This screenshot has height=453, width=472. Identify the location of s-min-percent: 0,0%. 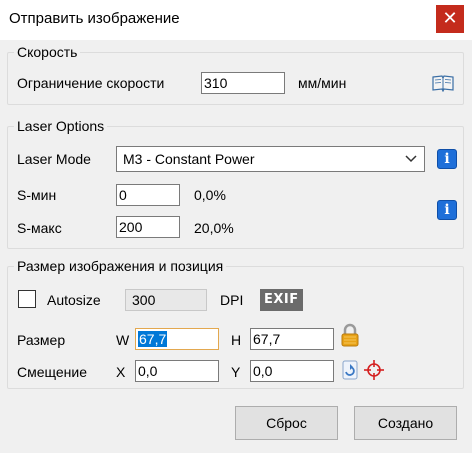
(210, 195).